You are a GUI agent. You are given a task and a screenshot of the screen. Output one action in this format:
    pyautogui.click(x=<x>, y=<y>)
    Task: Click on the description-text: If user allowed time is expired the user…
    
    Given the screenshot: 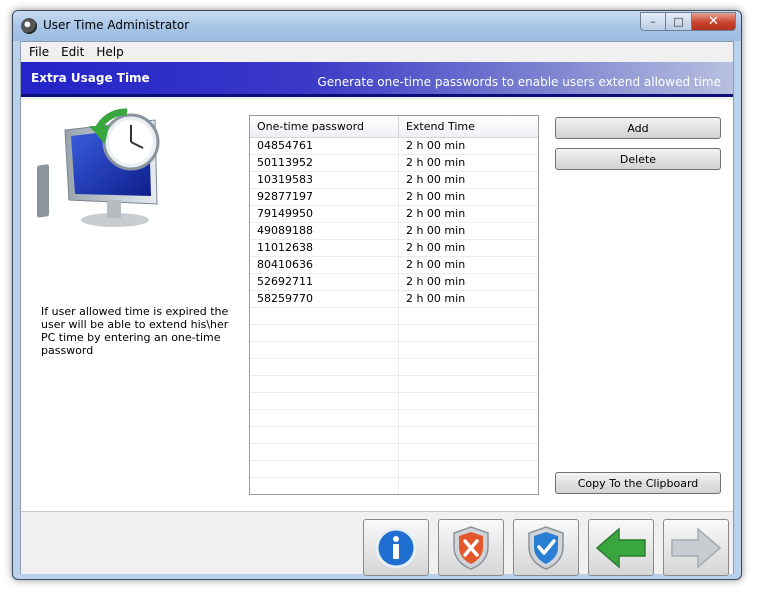 What is the action you would take?
    pyautogui.click(x=135, y=331)
    